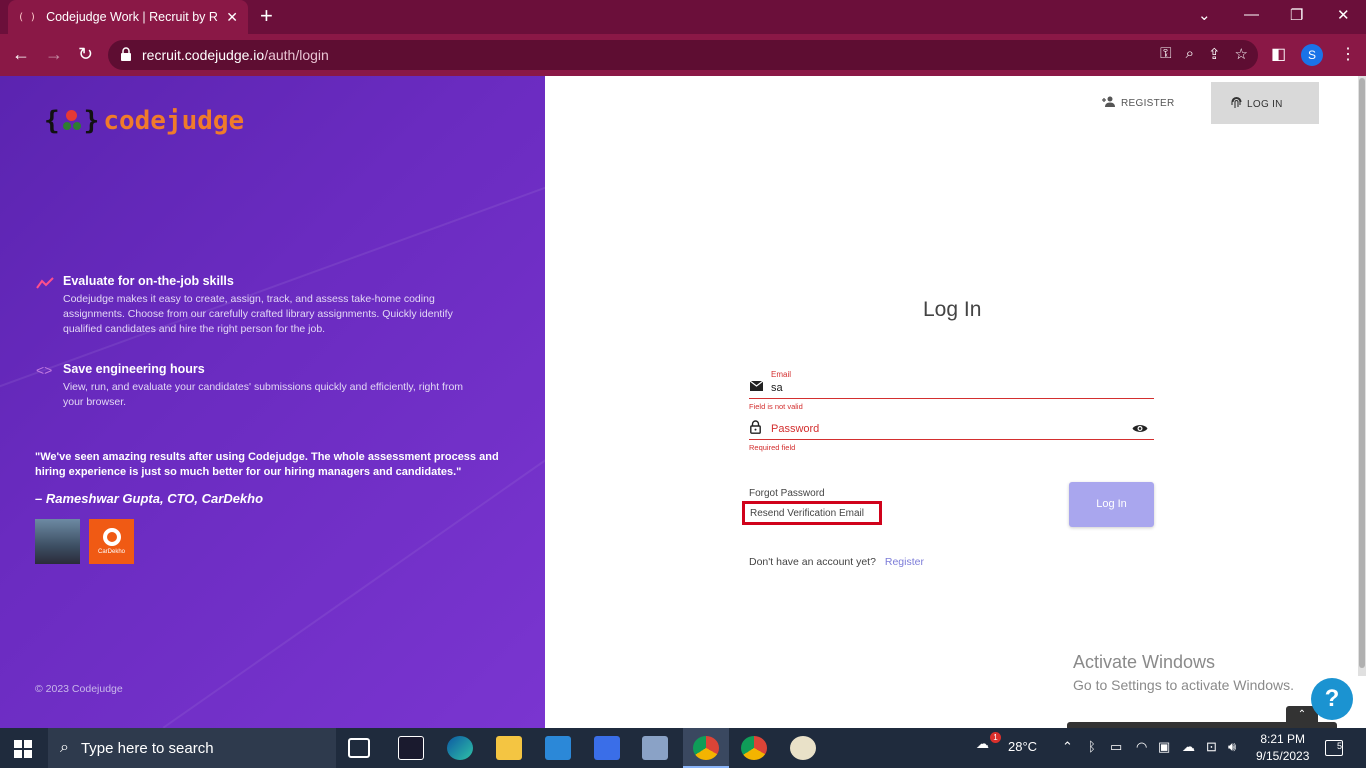  I want to click on scrollbar-thumb, so click(1362, 373).